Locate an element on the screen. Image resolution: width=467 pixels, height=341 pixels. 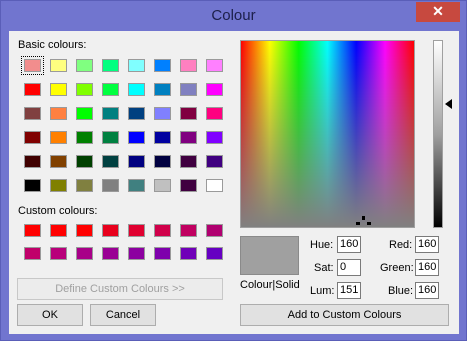
colour-solid-preview is located at coordinates (269, 255).